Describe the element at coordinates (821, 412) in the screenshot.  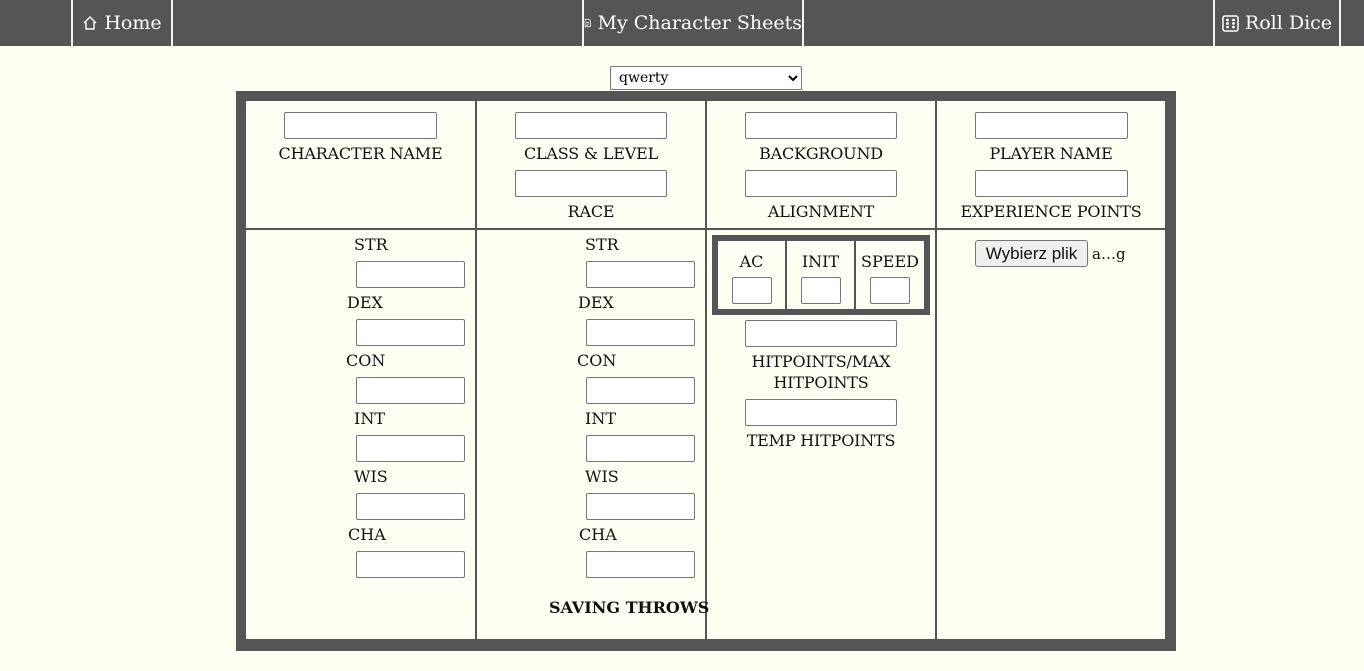
I see `temp-hitpoints-input` at that location.